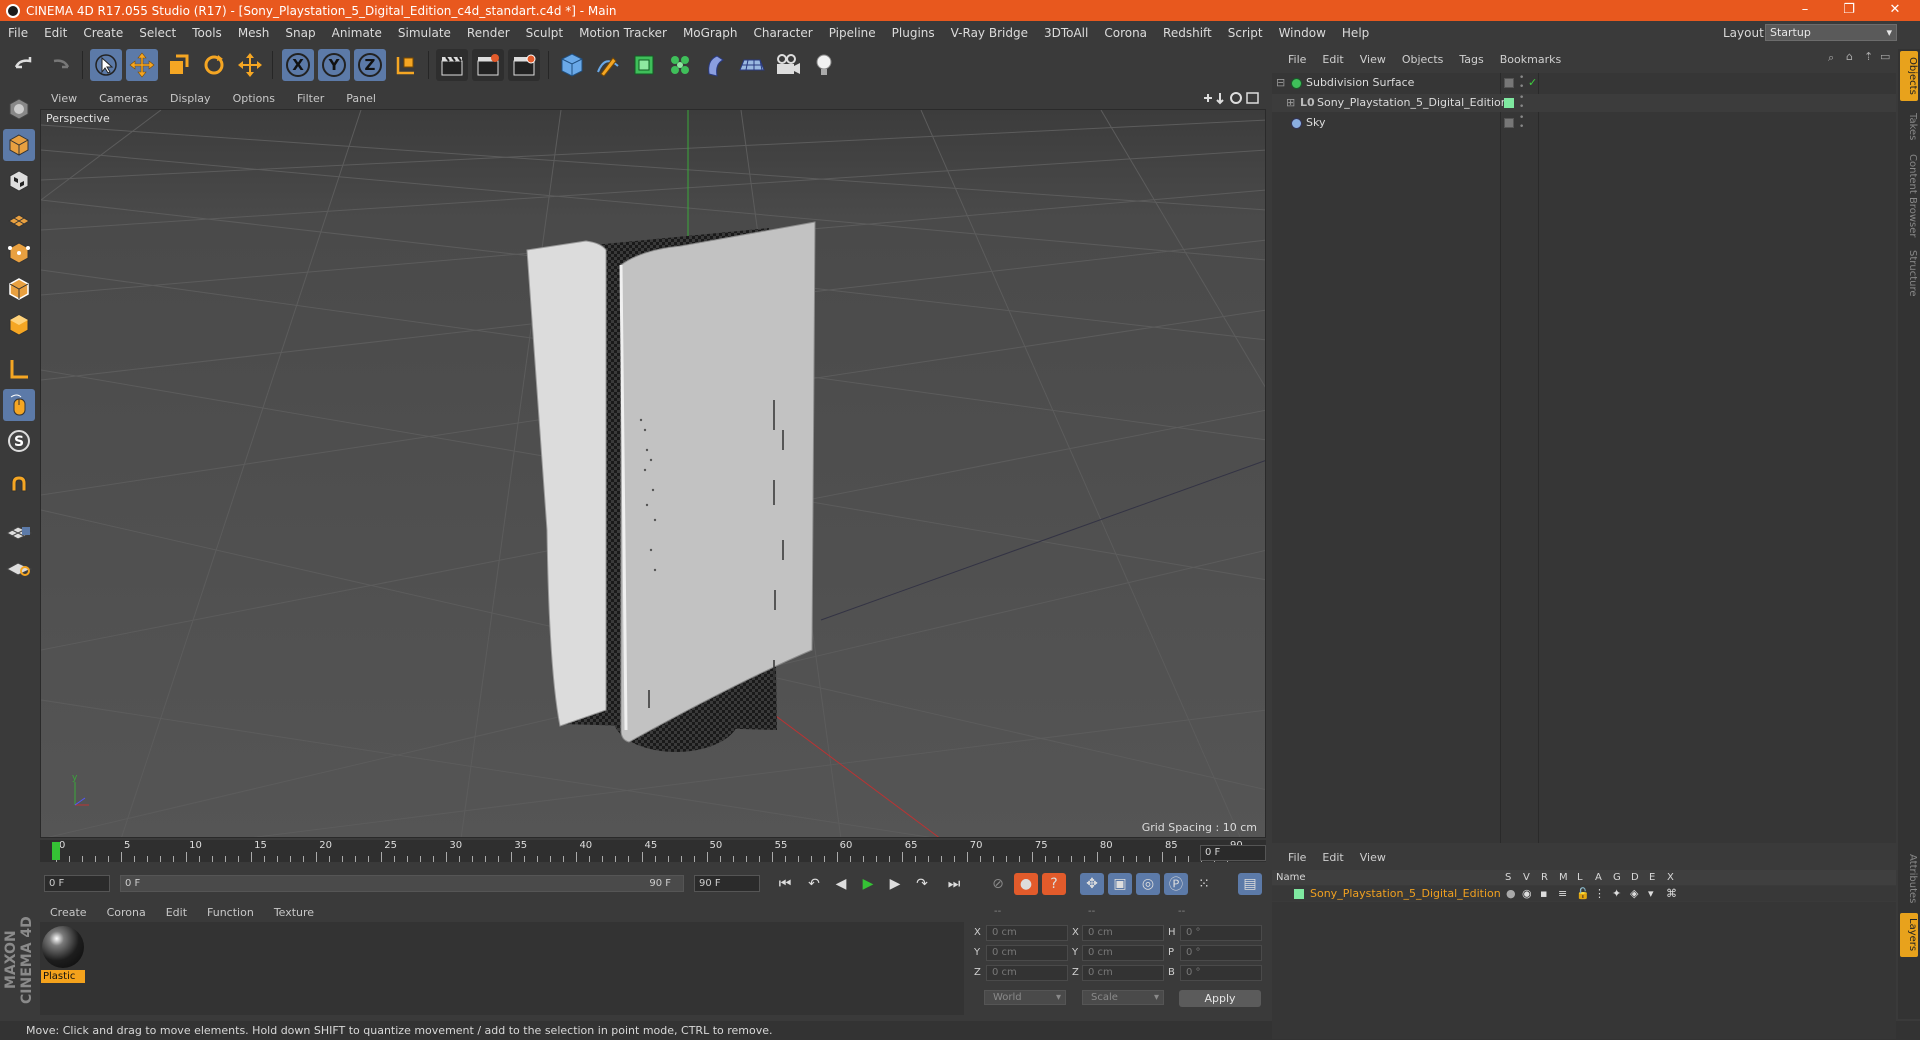 This screenshot has height=1040, width=1920. What do you see at coordinates (63, 947) in the screenshot?
I see `material-preview-sphere` at bounding box center [63, 947].